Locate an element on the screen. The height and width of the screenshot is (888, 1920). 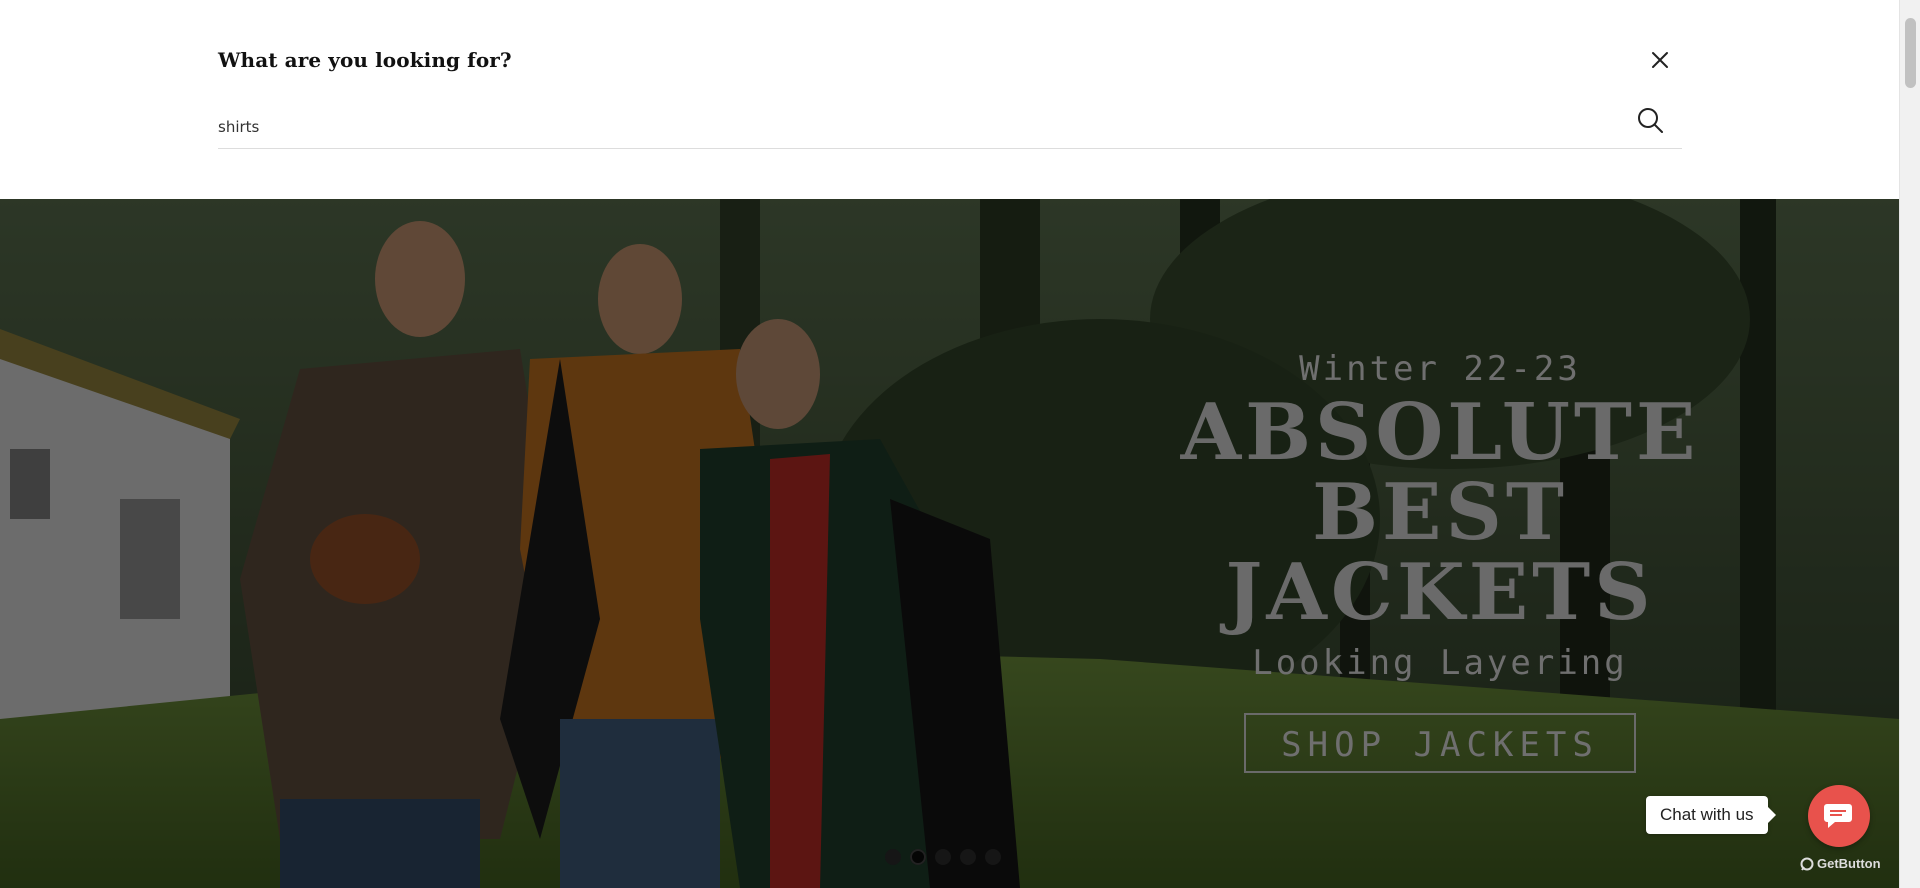
chat-button is located at coordinates (1839, 816).